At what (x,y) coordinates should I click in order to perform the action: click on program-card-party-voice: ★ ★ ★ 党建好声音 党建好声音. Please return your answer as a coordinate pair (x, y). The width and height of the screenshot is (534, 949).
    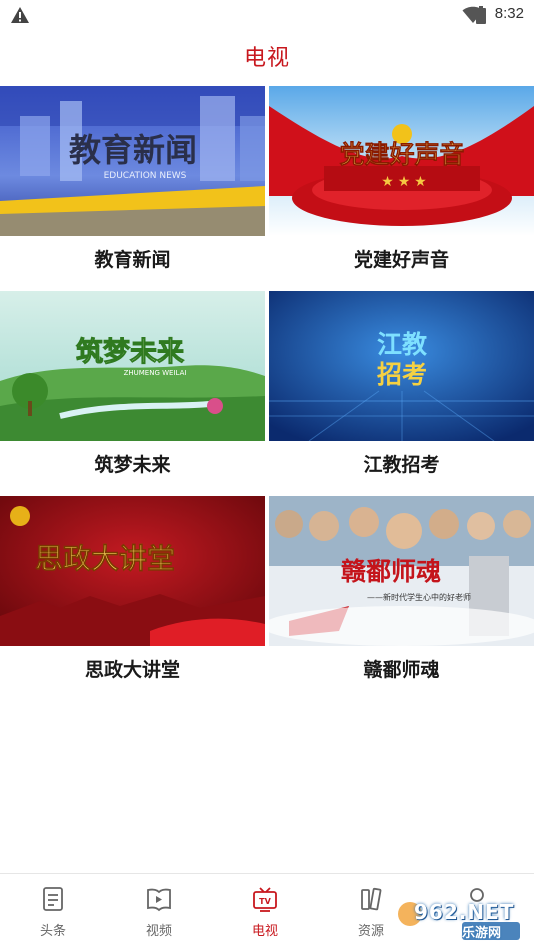
    Looking at the image, I should click on (401, 188).